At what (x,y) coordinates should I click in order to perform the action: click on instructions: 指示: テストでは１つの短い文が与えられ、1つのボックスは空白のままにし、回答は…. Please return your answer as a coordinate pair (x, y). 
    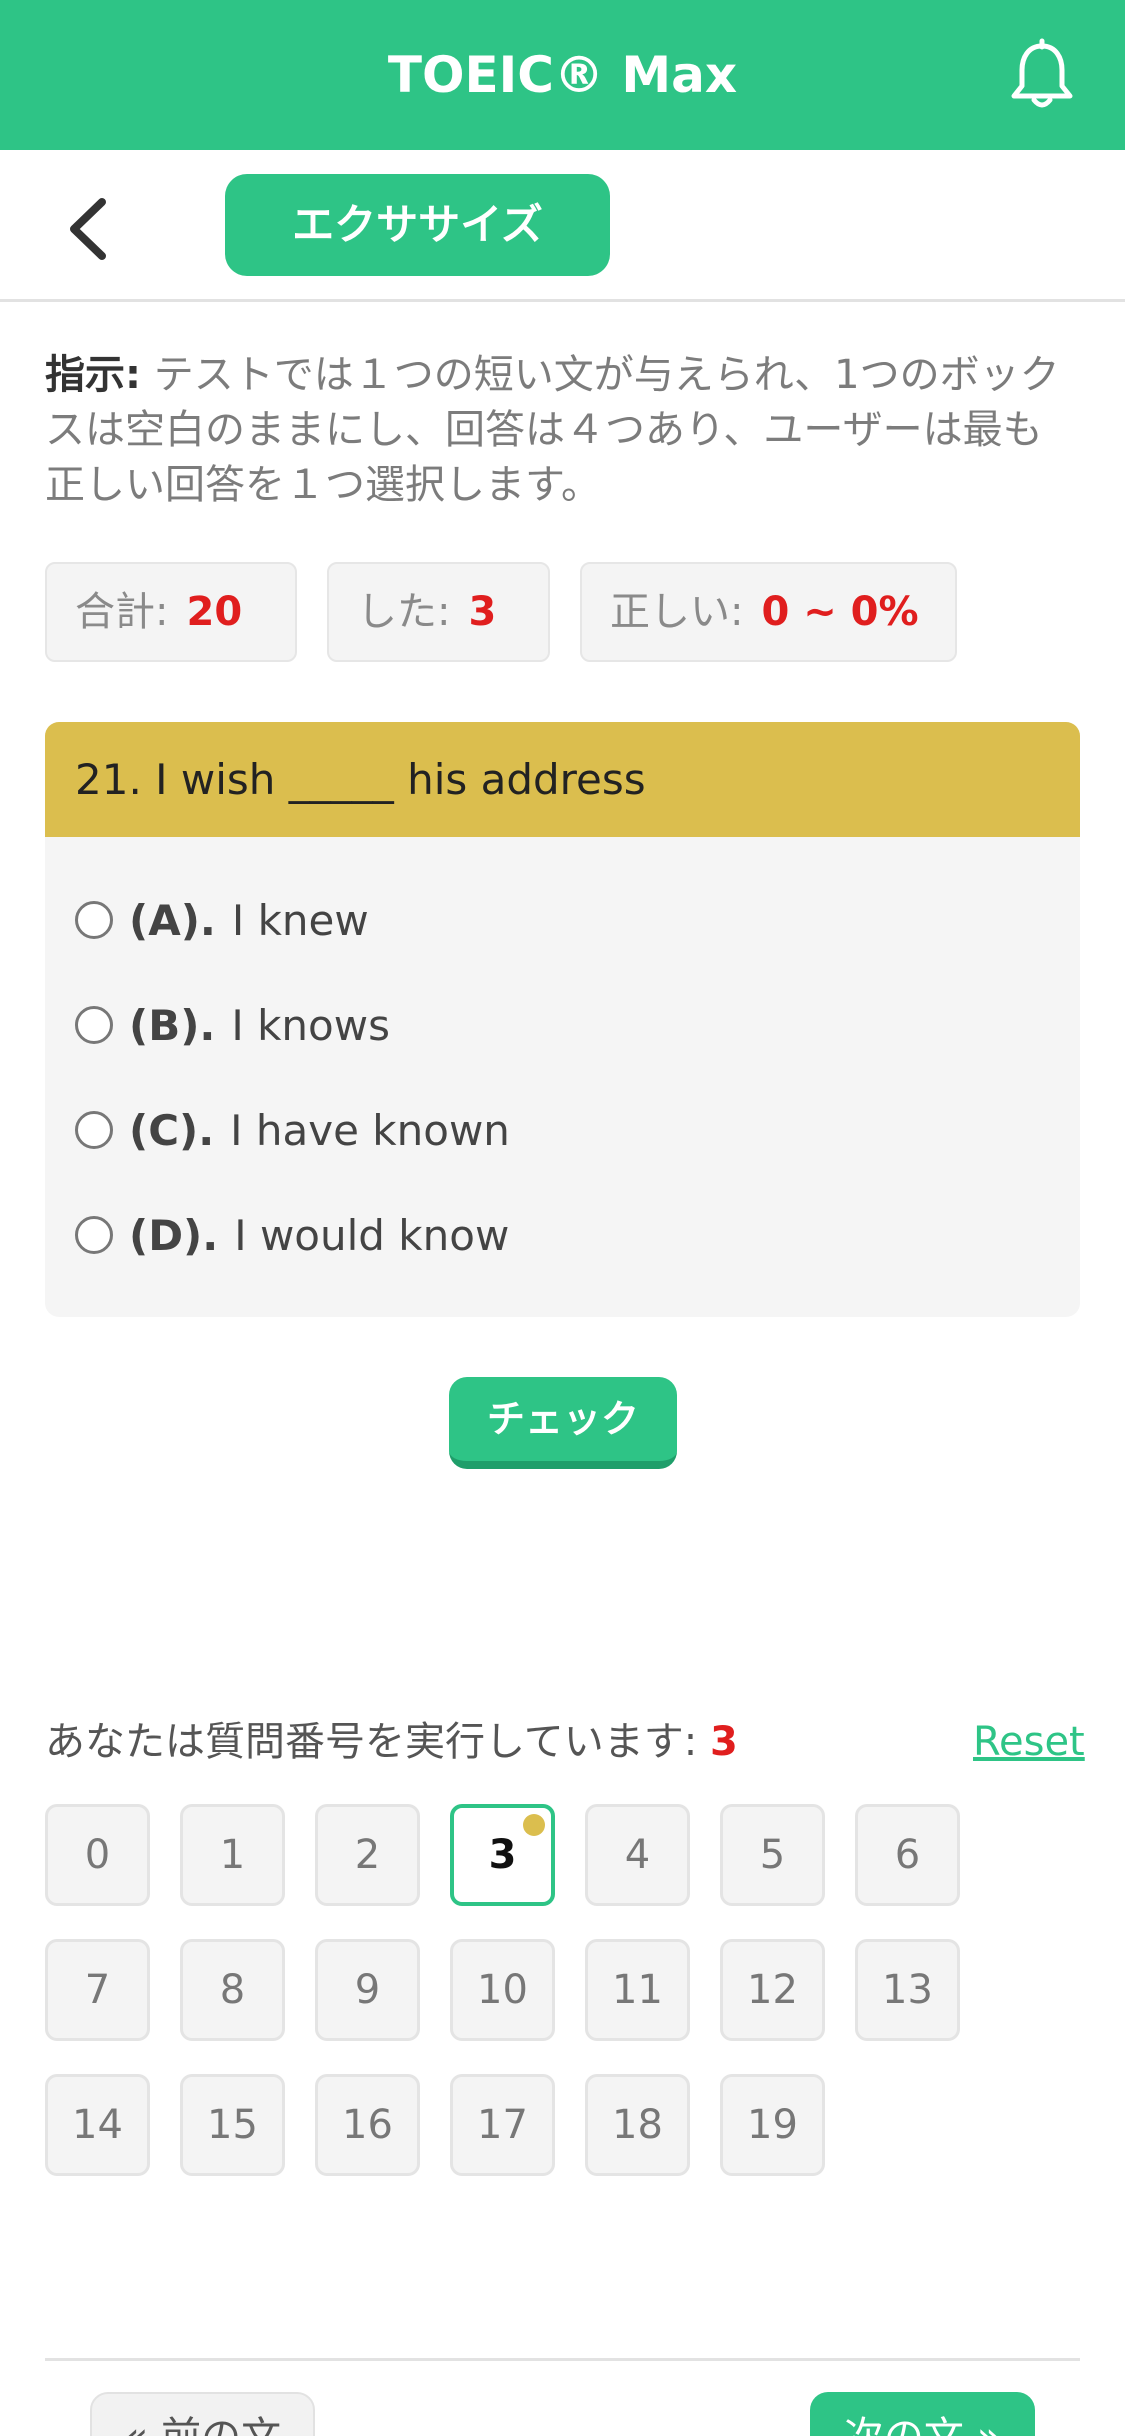
    Looking at the image, I should click on (562, 430).